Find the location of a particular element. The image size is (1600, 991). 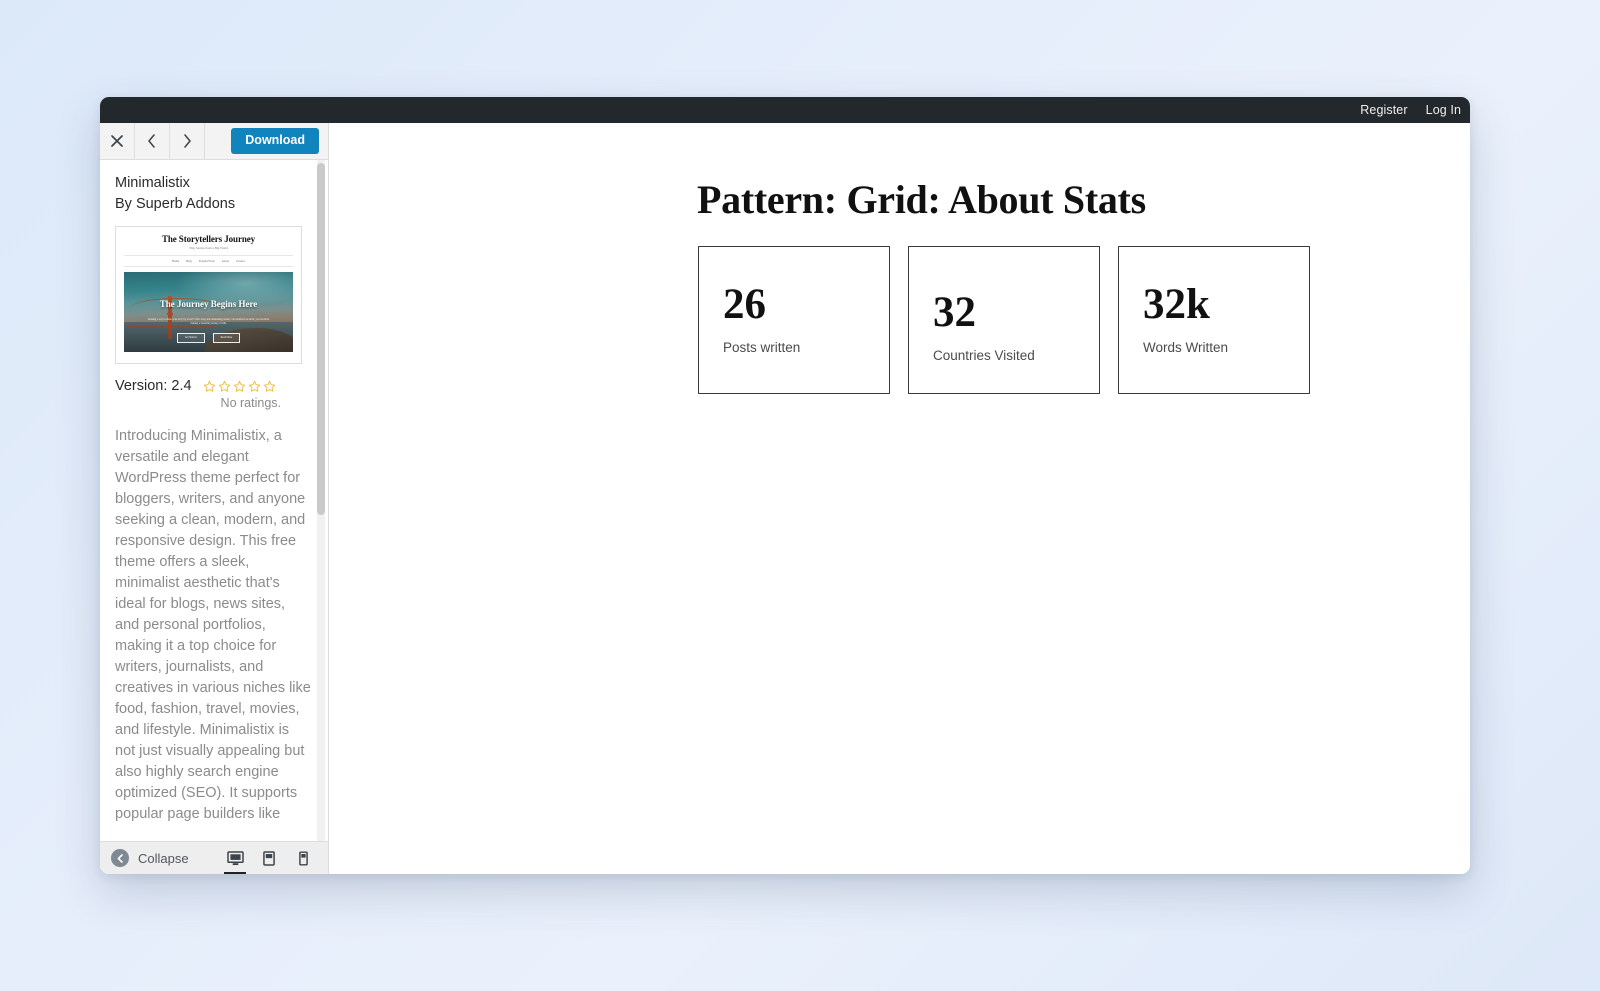

login-link: Log In is located at coordinates (1443, 110).